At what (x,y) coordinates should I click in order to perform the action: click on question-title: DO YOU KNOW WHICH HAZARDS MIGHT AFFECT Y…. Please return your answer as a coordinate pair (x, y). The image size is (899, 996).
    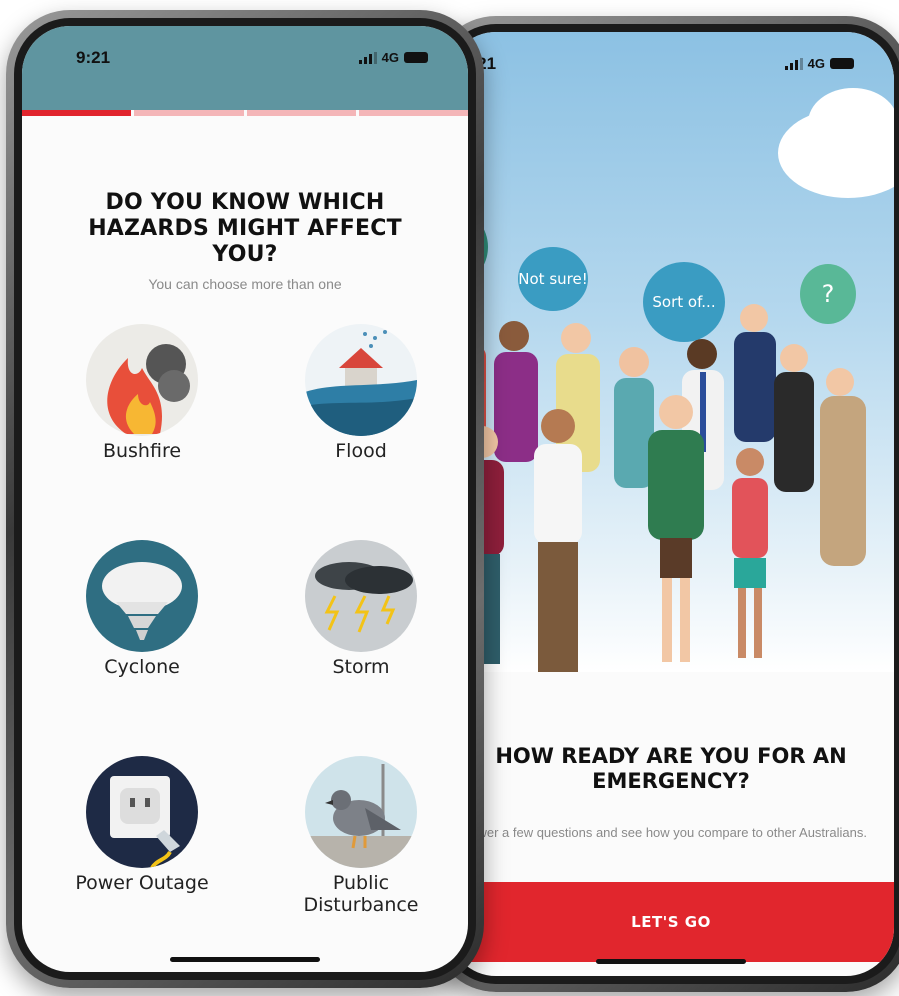
    Looking at the image, I should click on (245, 228).